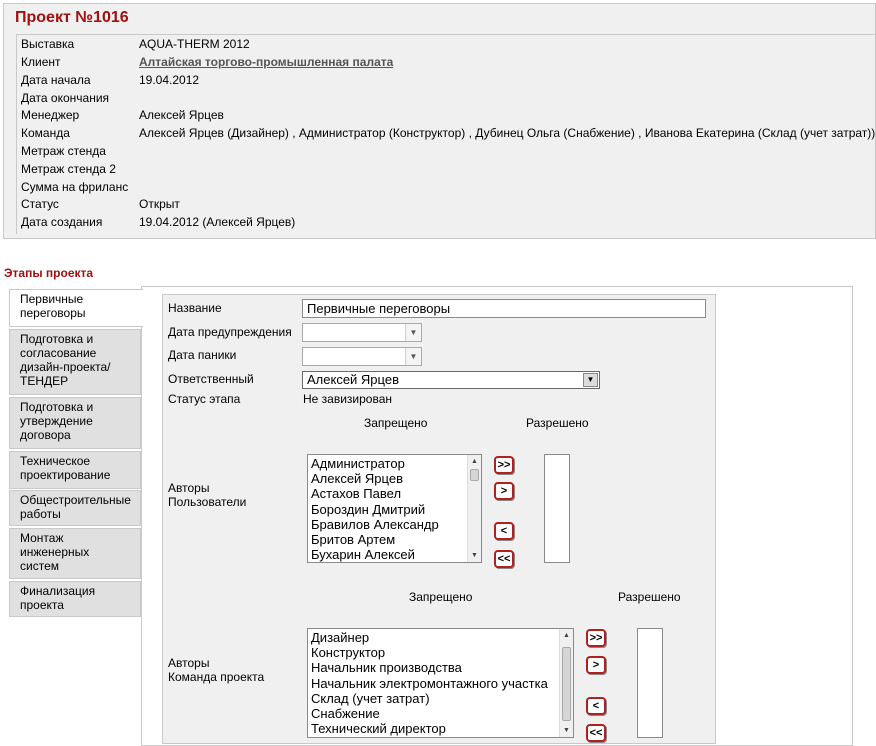  What do you see at coordinates (394, 478) in the screenshot?
I see `list-item: Алексей Ярцев` at bounding box center [394, 478].